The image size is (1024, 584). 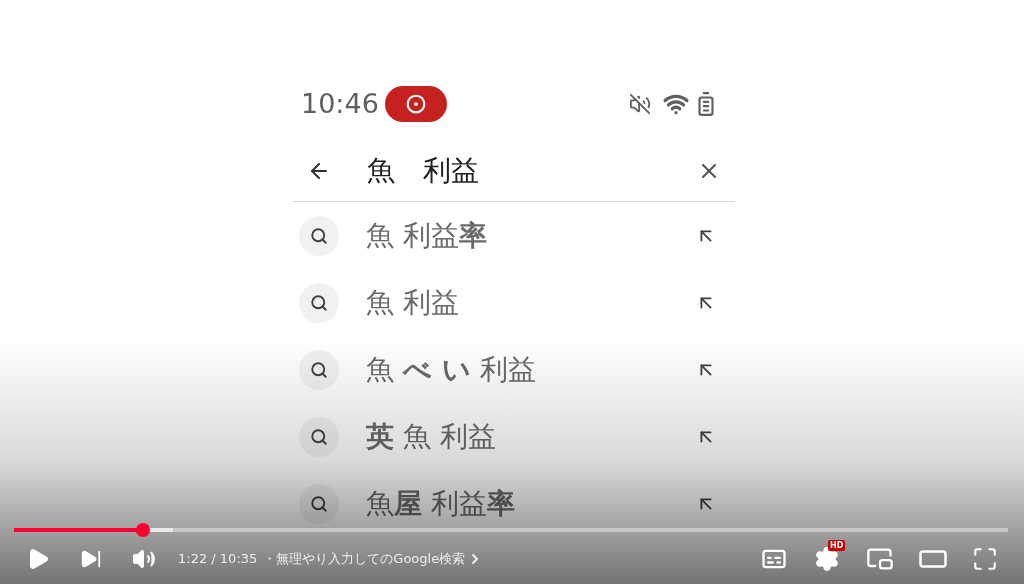 What do you see at coordinates (364, 559) in the screenshot?
I see `chapter-title: ・無理やり入力してのGoogle検索` at bounding box center [364, 559].